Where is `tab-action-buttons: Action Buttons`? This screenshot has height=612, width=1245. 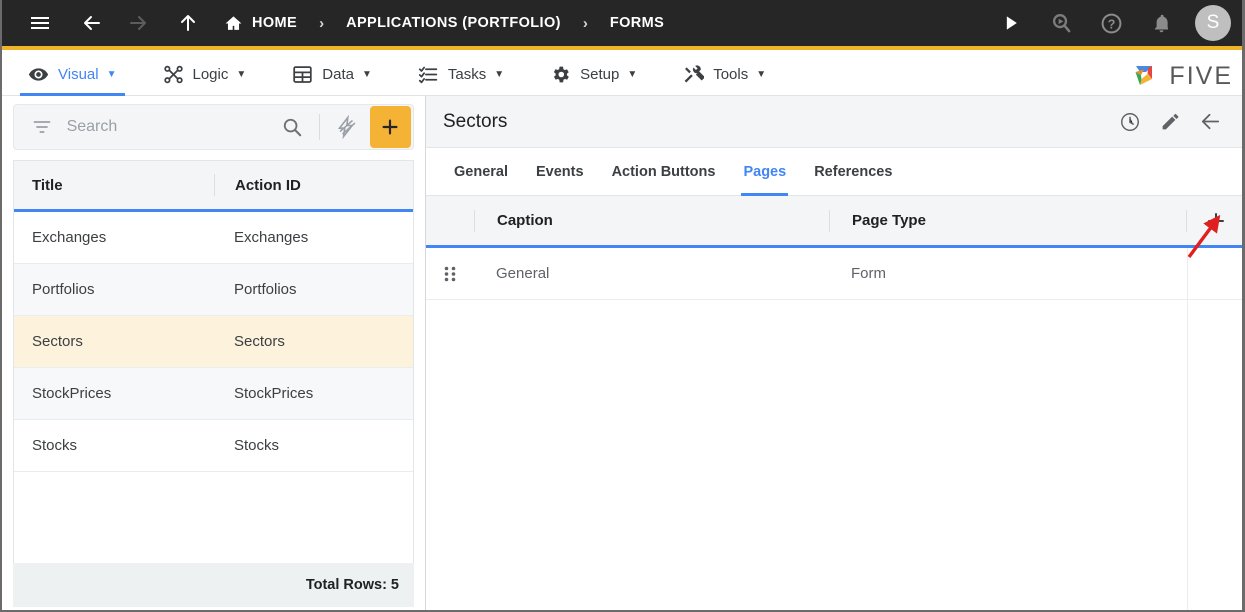
tab-action-buttons: Action Buttons is located at coordinates (664, 172).